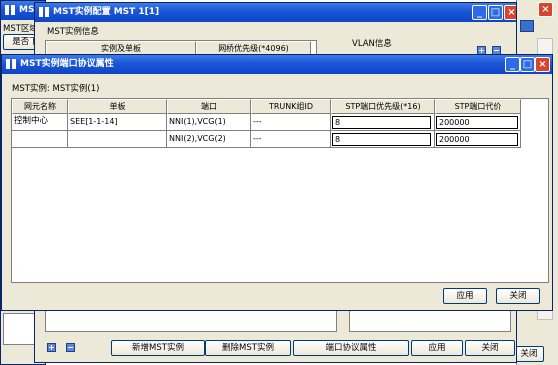  What do you see at coordinates (518, 296) in the screenshot?
I see `dialog-close-button: 关闭` at bounding box center [518, 296].